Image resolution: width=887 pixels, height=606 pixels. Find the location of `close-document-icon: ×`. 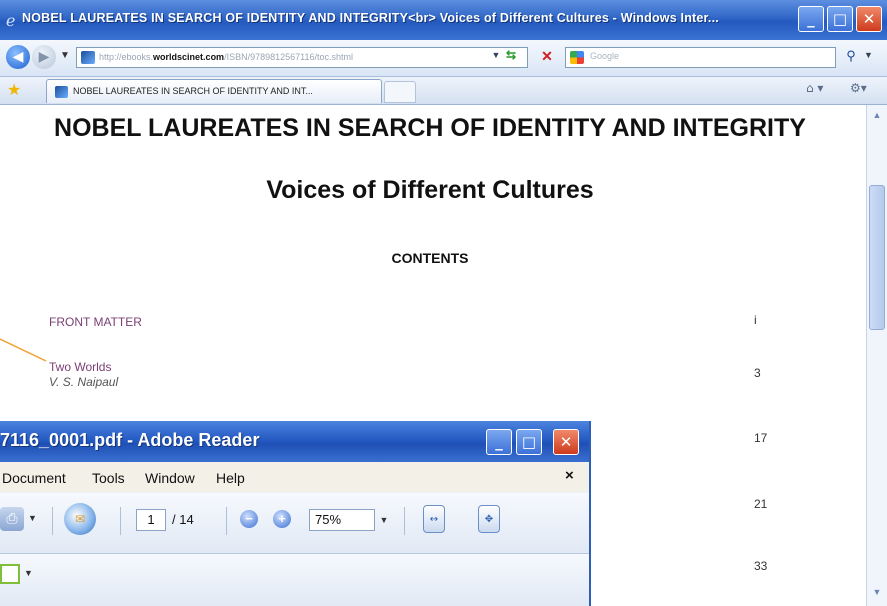

close-document-icon: × is located at coordinates (569, 475).